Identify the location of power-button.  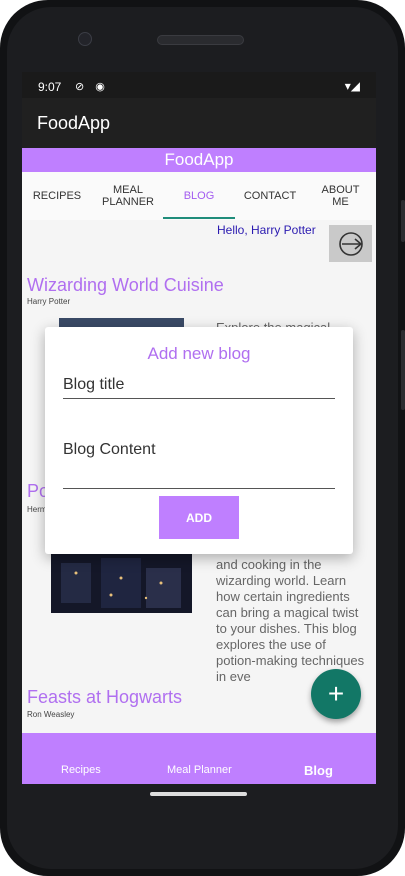
(403, 370).